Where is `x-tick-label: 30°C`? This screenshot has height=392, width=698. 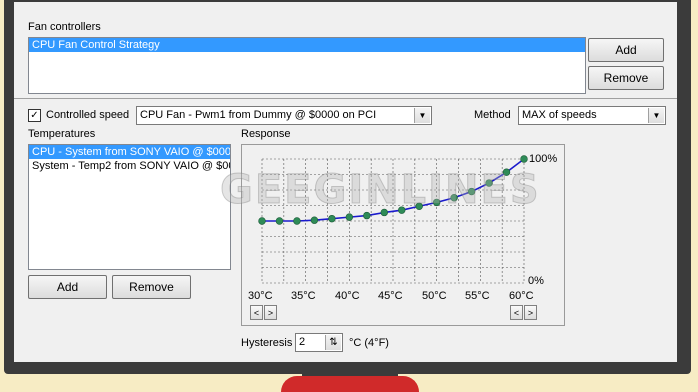
x-tick-label: 30°C is located at coordinates (260, 296).